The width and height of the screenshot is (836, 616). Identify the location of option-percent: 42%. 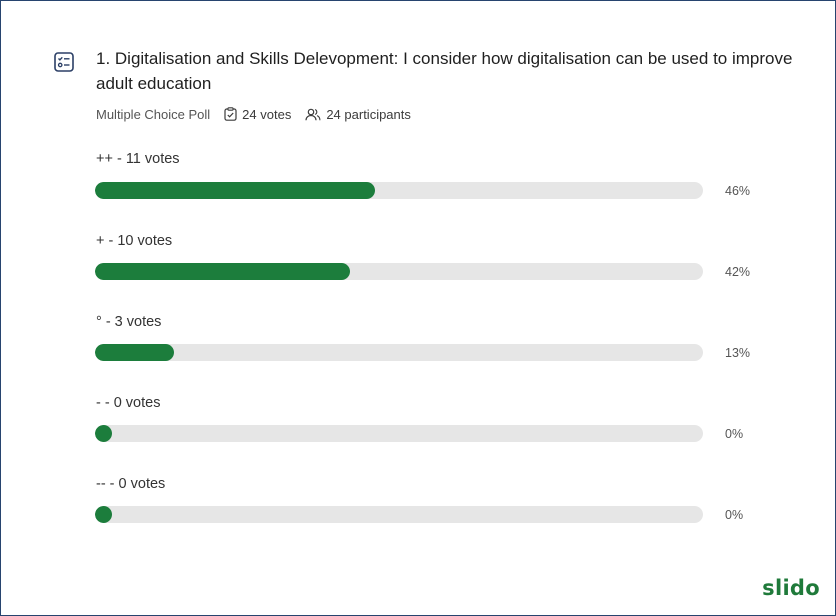
(738, 272).